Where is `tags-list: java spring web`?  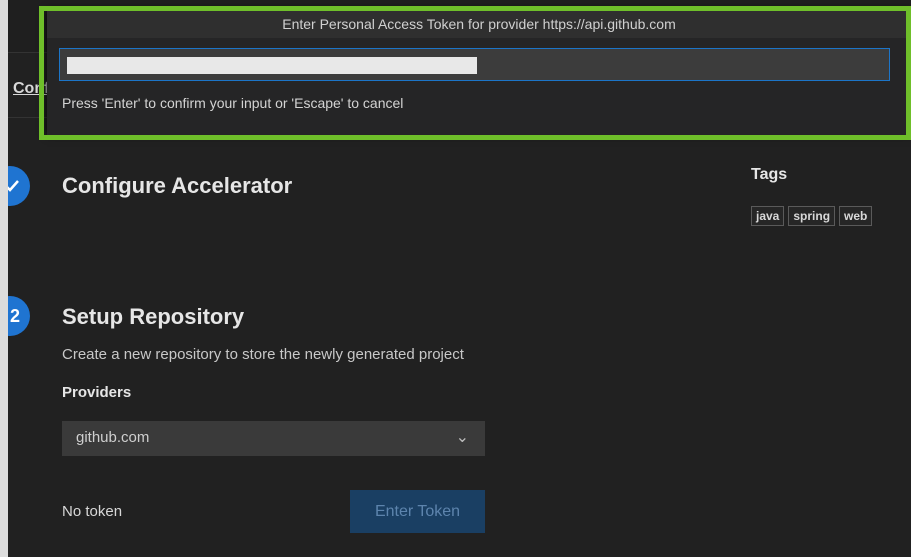
tags-list: java spring web is located at coordinates (812, 216).